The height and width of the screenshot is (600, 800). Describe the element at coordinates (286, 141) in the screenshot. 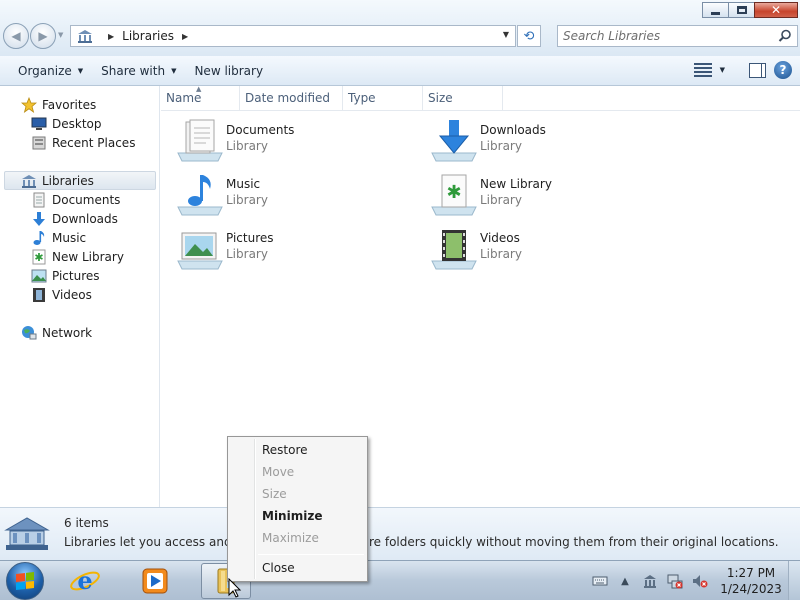

I see `library-tile-documents: Documents Library` at that location.